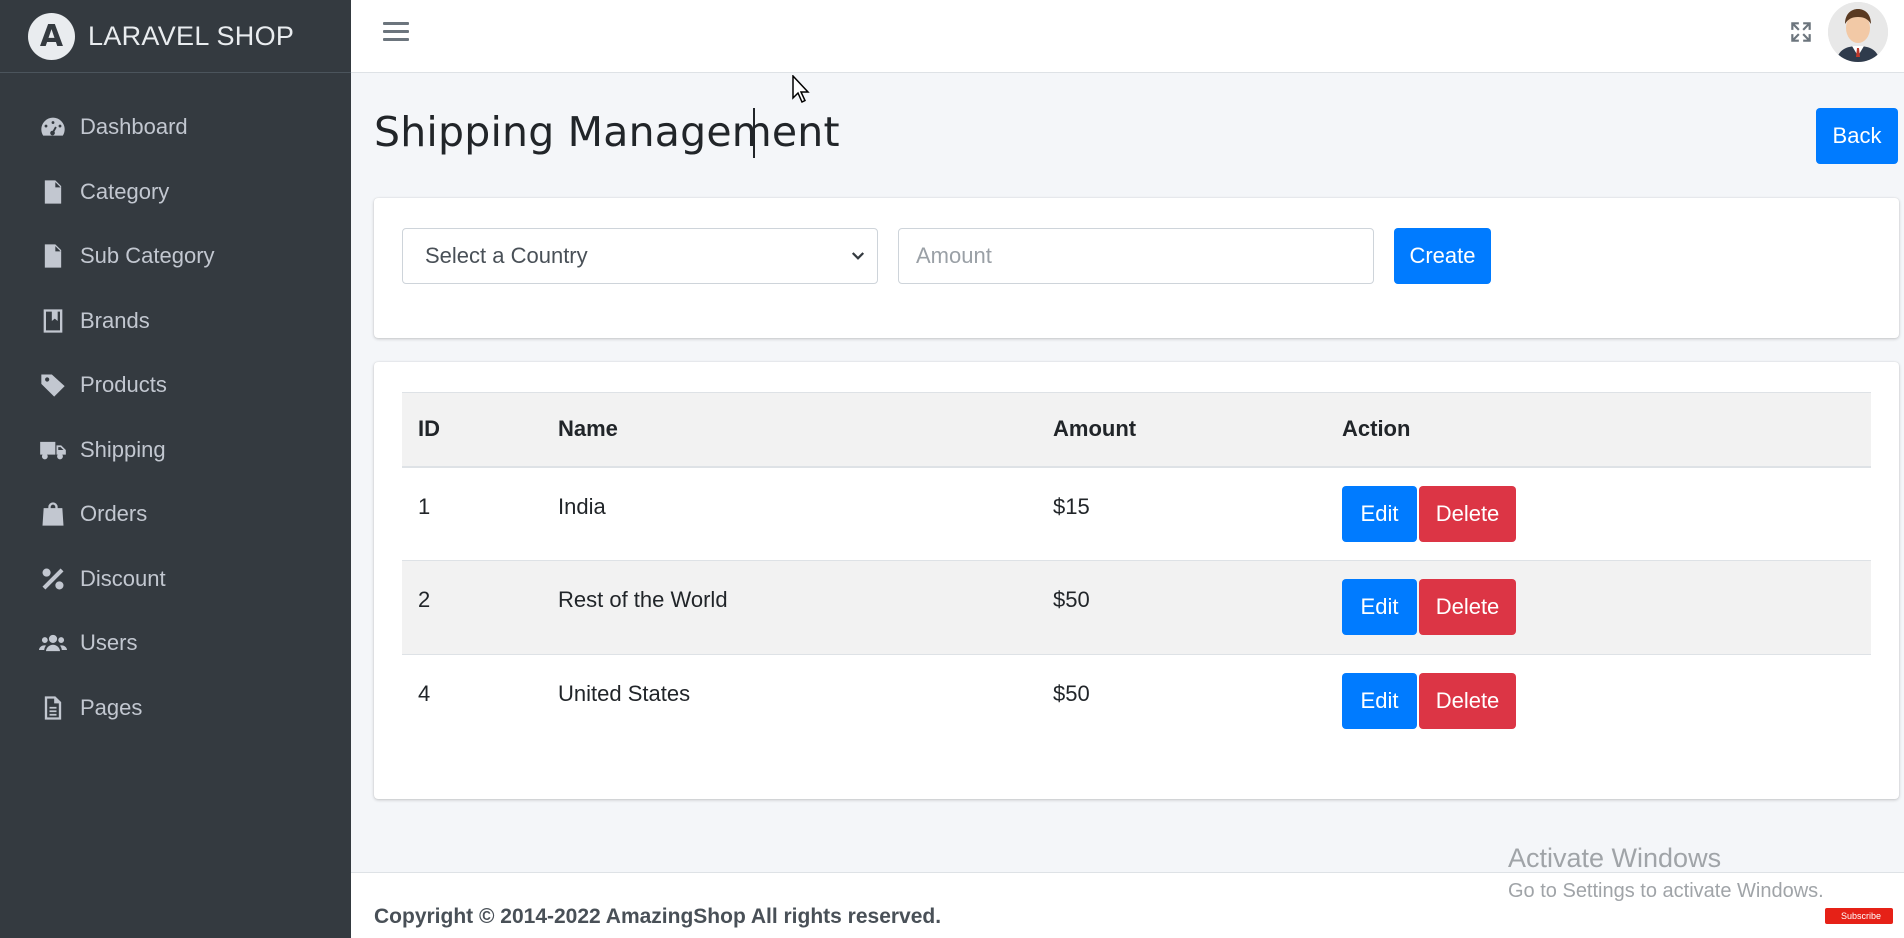 Image resolution: width=1904 pixels, height=938 pixels. Describe the element at coordinates (801, 89) in the screenshot. I see `mouse-cursor-icon` at that location.